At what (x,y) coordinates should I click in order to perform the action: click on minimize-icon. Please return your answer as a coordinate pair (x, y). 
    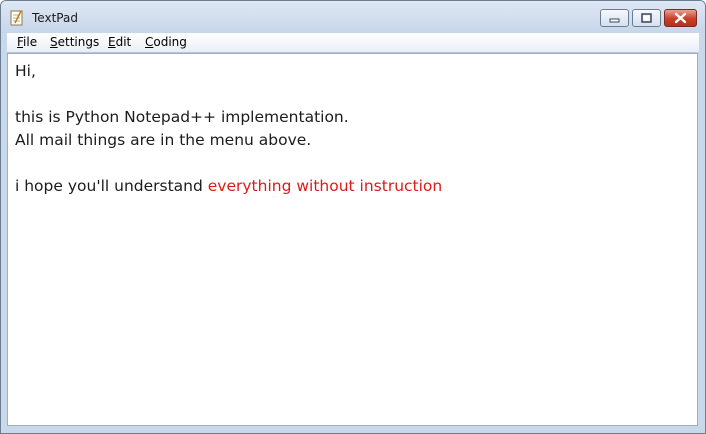
    Looking at the image, I should click on (614, 20).